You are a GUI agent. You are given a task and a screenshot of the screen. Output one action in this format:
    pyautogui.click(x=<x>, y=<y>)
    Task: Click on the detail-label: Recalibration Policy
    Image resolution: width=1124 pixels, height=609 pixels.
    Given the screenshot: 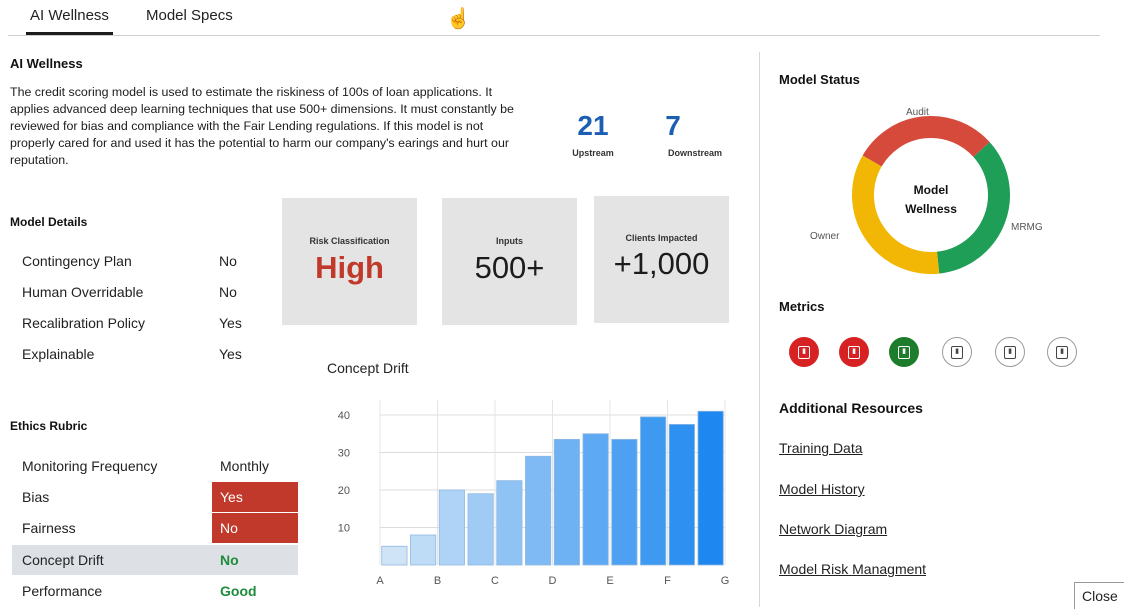 What is the action you would take?
    pyautogui.click(x=83, y=323)
    